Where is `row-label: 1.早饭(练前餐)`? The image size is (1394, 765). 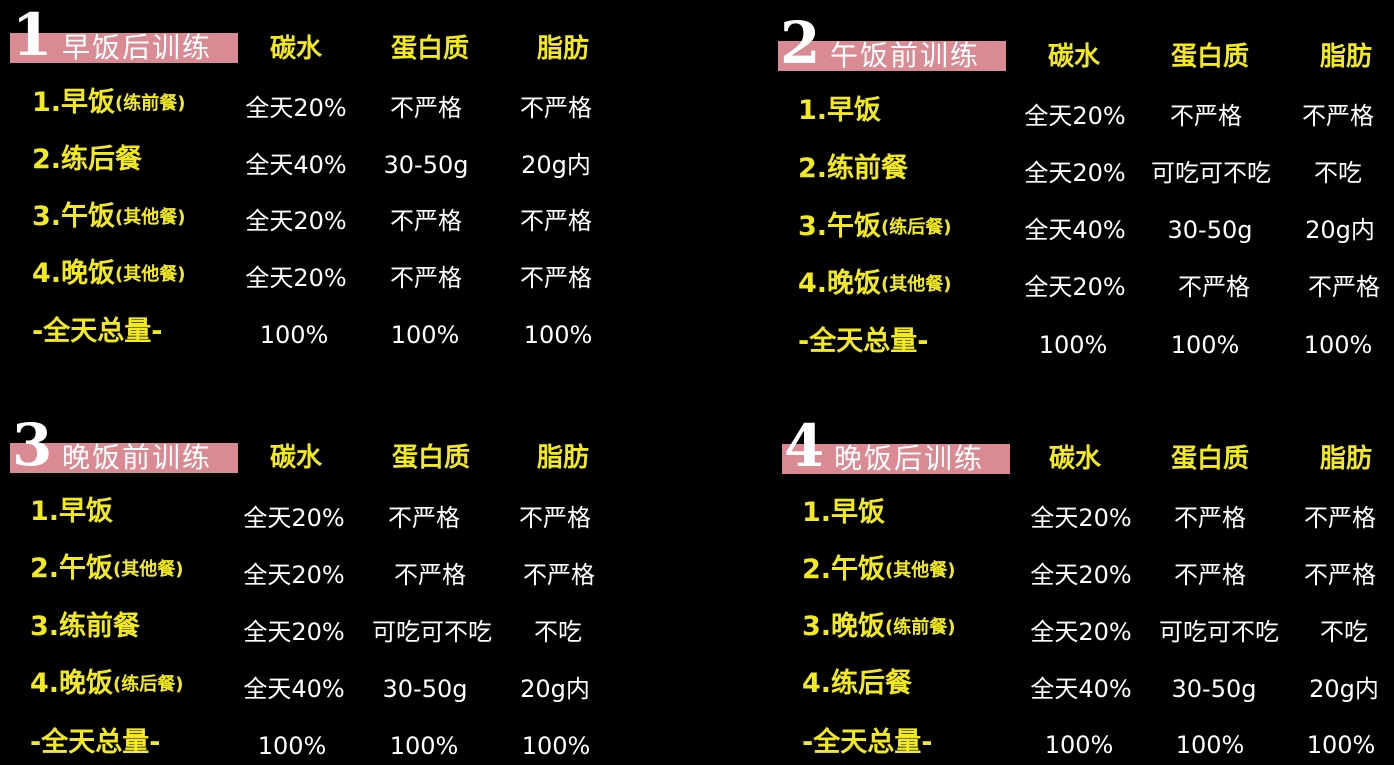
row-label: 1.早饭(练前餐) is located at coordinates (109, 102).